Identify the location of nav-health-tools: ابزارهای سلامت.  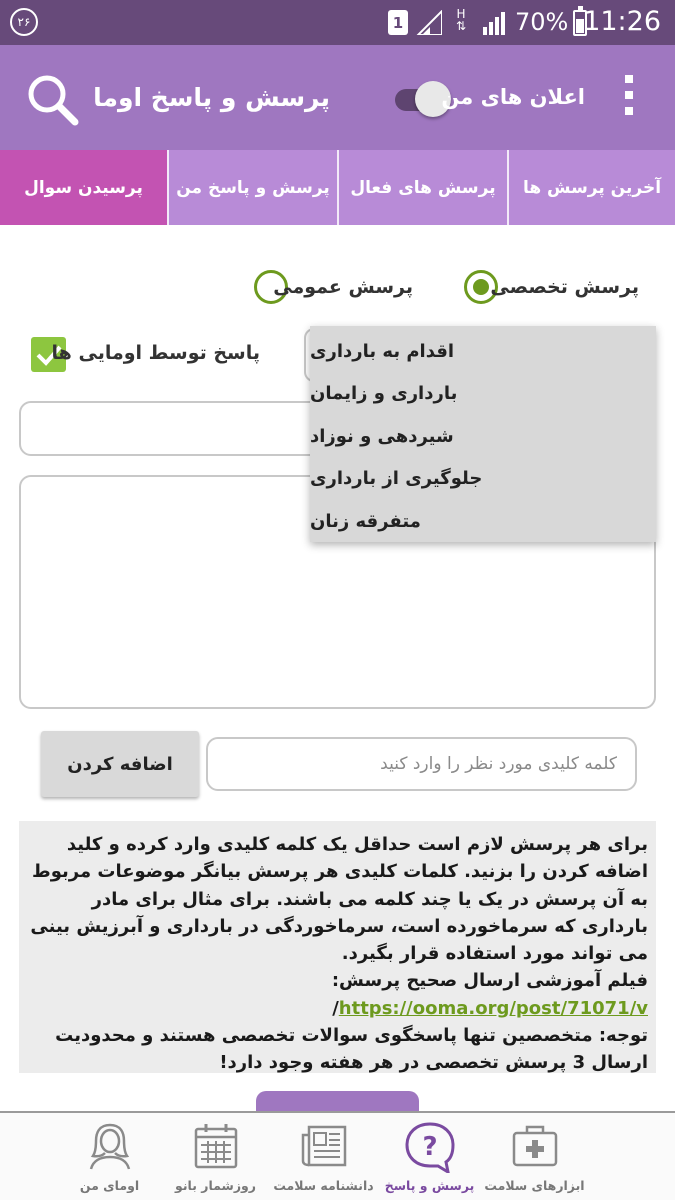
(534, 1160).